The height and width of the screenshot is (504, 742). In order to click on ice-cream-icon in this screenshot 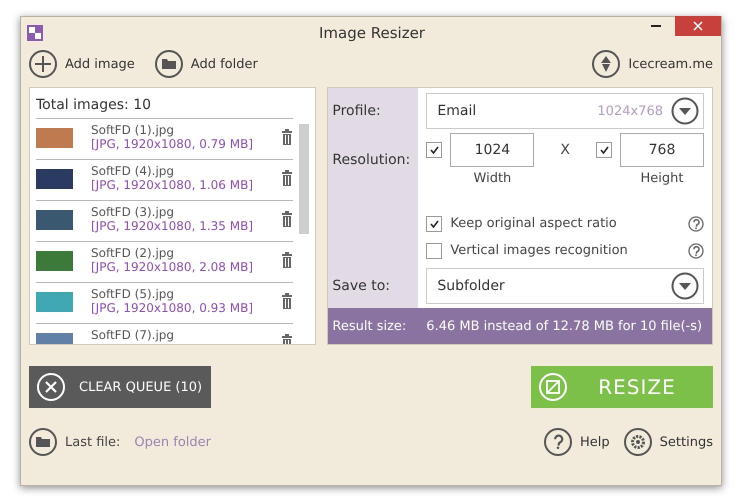, I will do `click(606, 64)`.